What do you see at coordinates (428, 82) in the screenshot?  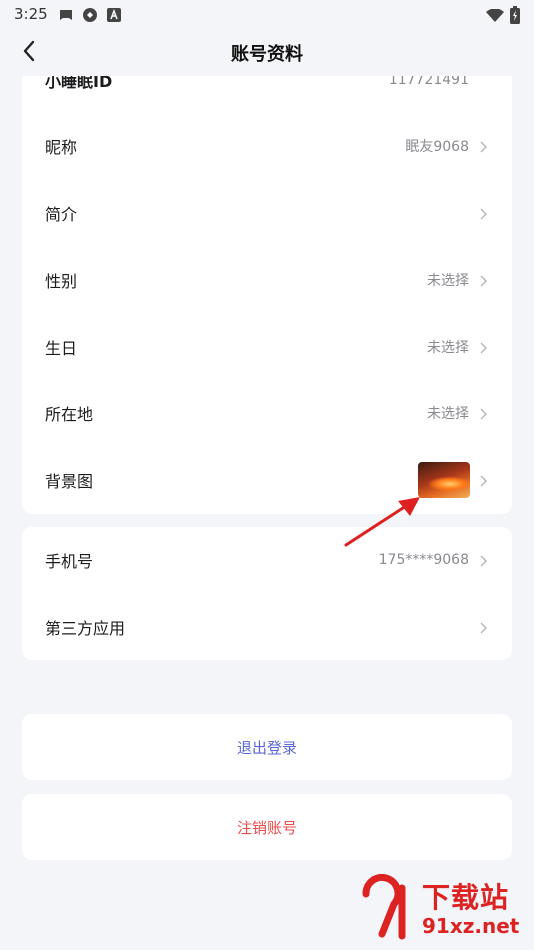 I see `row-value: 117721491` at bounding box center [428, 82].